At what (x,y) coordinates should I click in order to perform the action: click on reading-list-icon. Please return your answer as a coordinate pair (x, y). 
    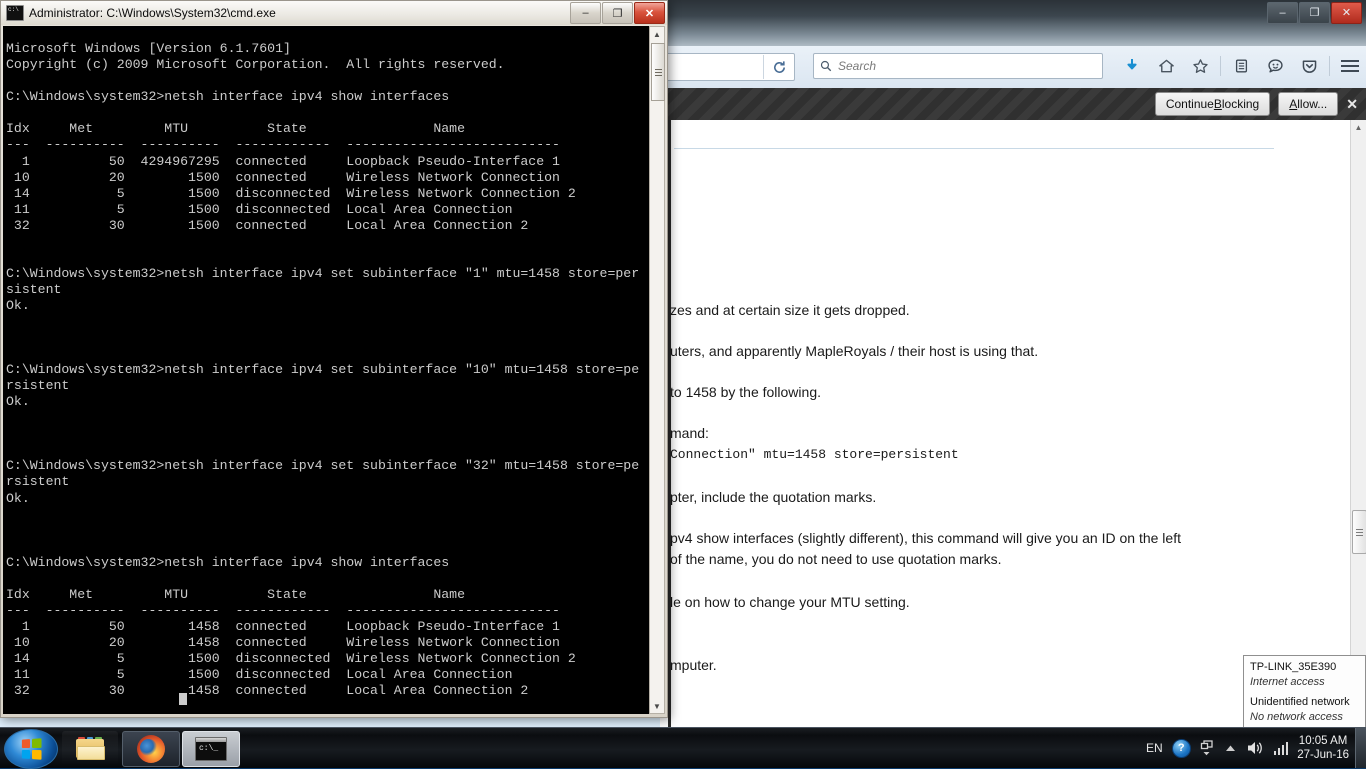
    Looking at the image, I should click on (1241, 66).